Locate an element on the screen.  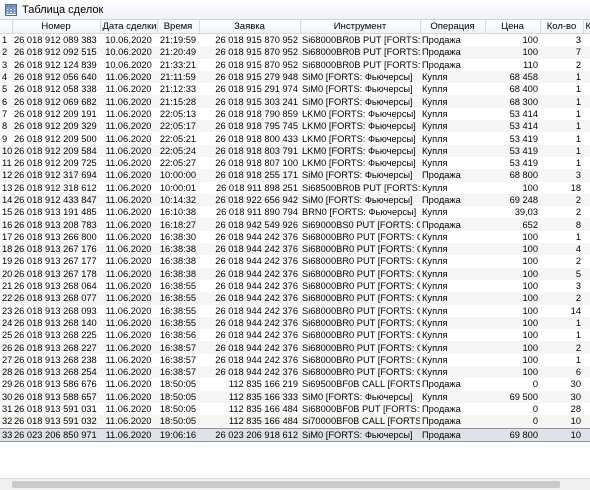
table-cell: 26 023 206 850 971 is located at coordinates (56, 434).